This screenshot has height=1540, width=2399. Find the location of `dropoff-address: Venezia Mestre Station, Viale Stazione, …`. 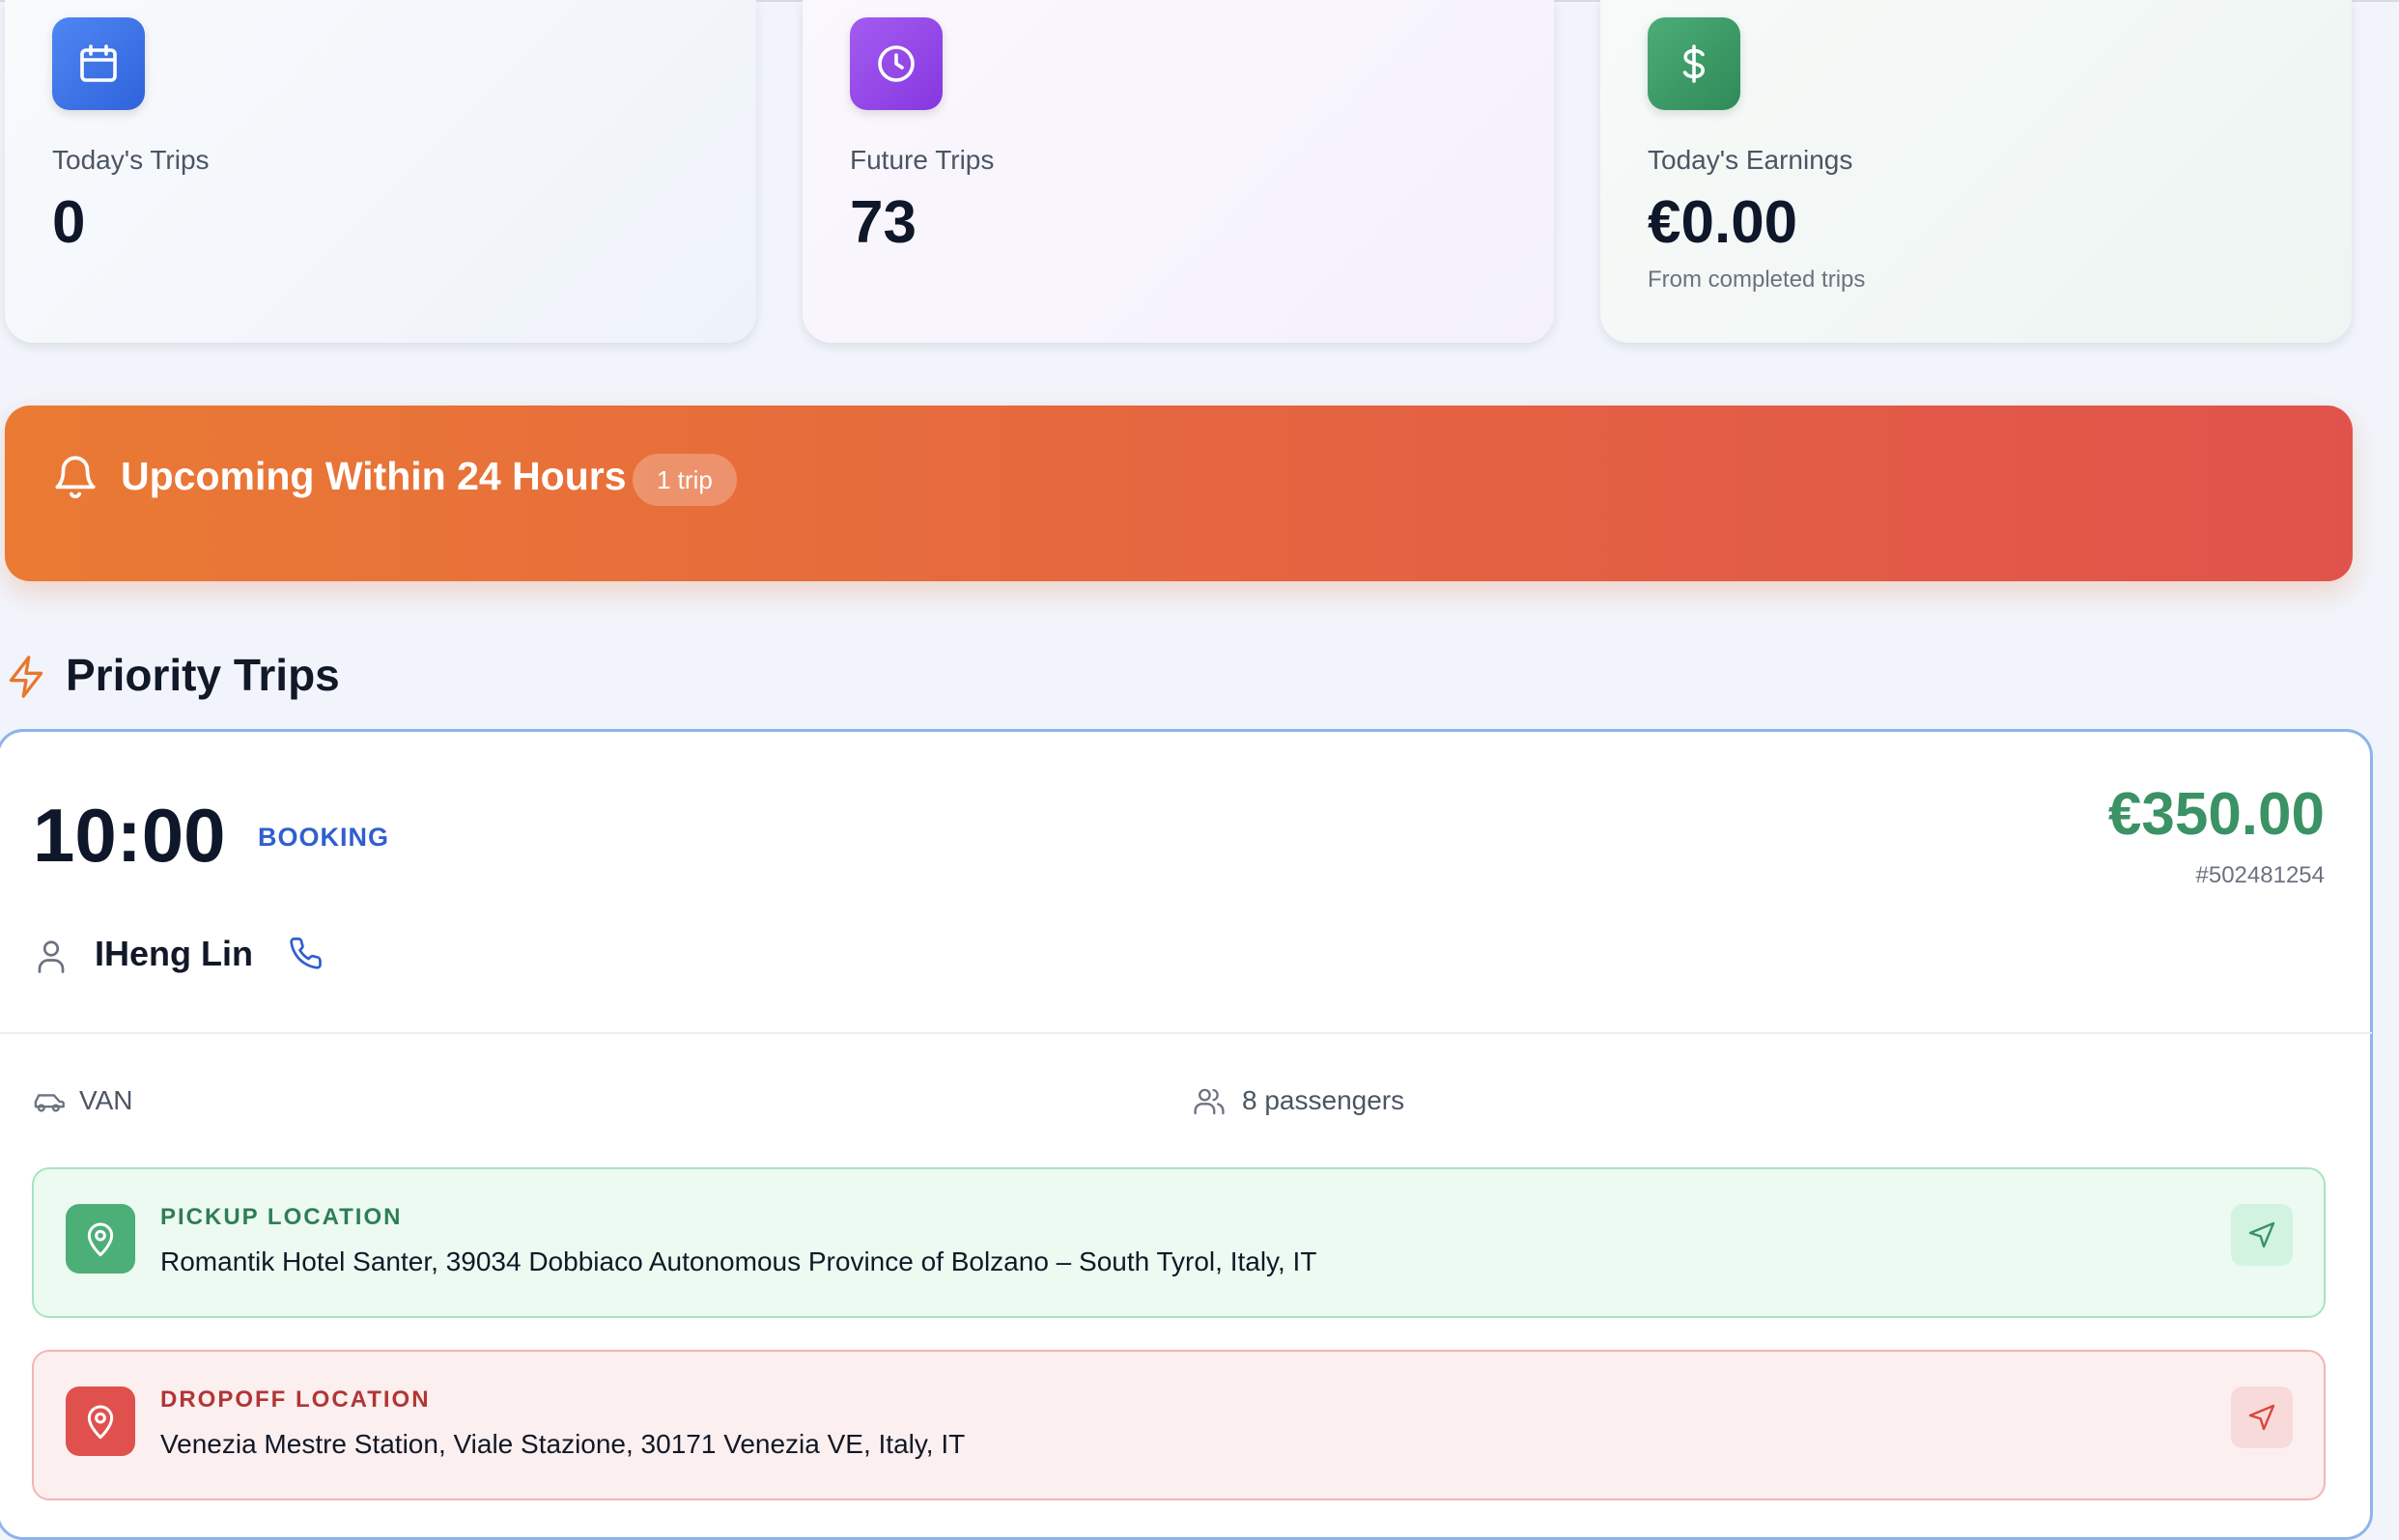

dropoff-address: Venezia Mestre Station, Viale Stazione, … is located at coordinates (563, 1444).